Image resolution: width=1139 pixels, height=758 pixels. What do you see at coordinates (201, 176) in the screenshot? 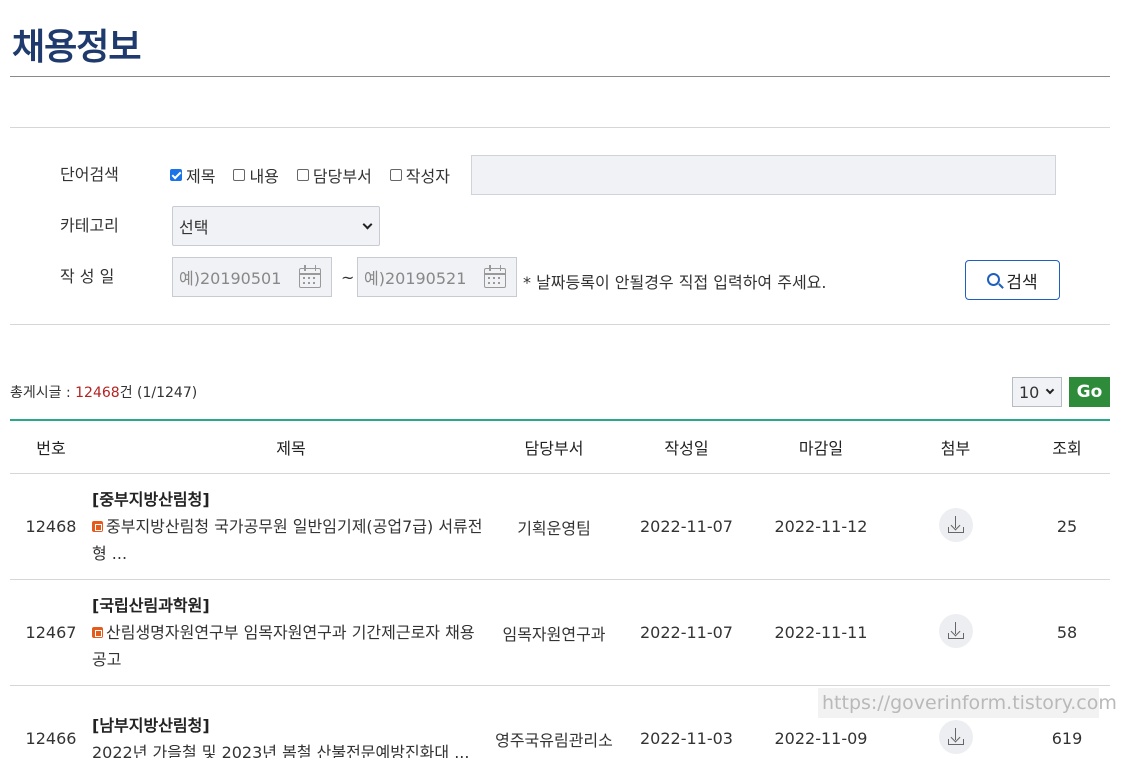
I see `checkbox-title-label: 제목` at bounding box center [201, 176].